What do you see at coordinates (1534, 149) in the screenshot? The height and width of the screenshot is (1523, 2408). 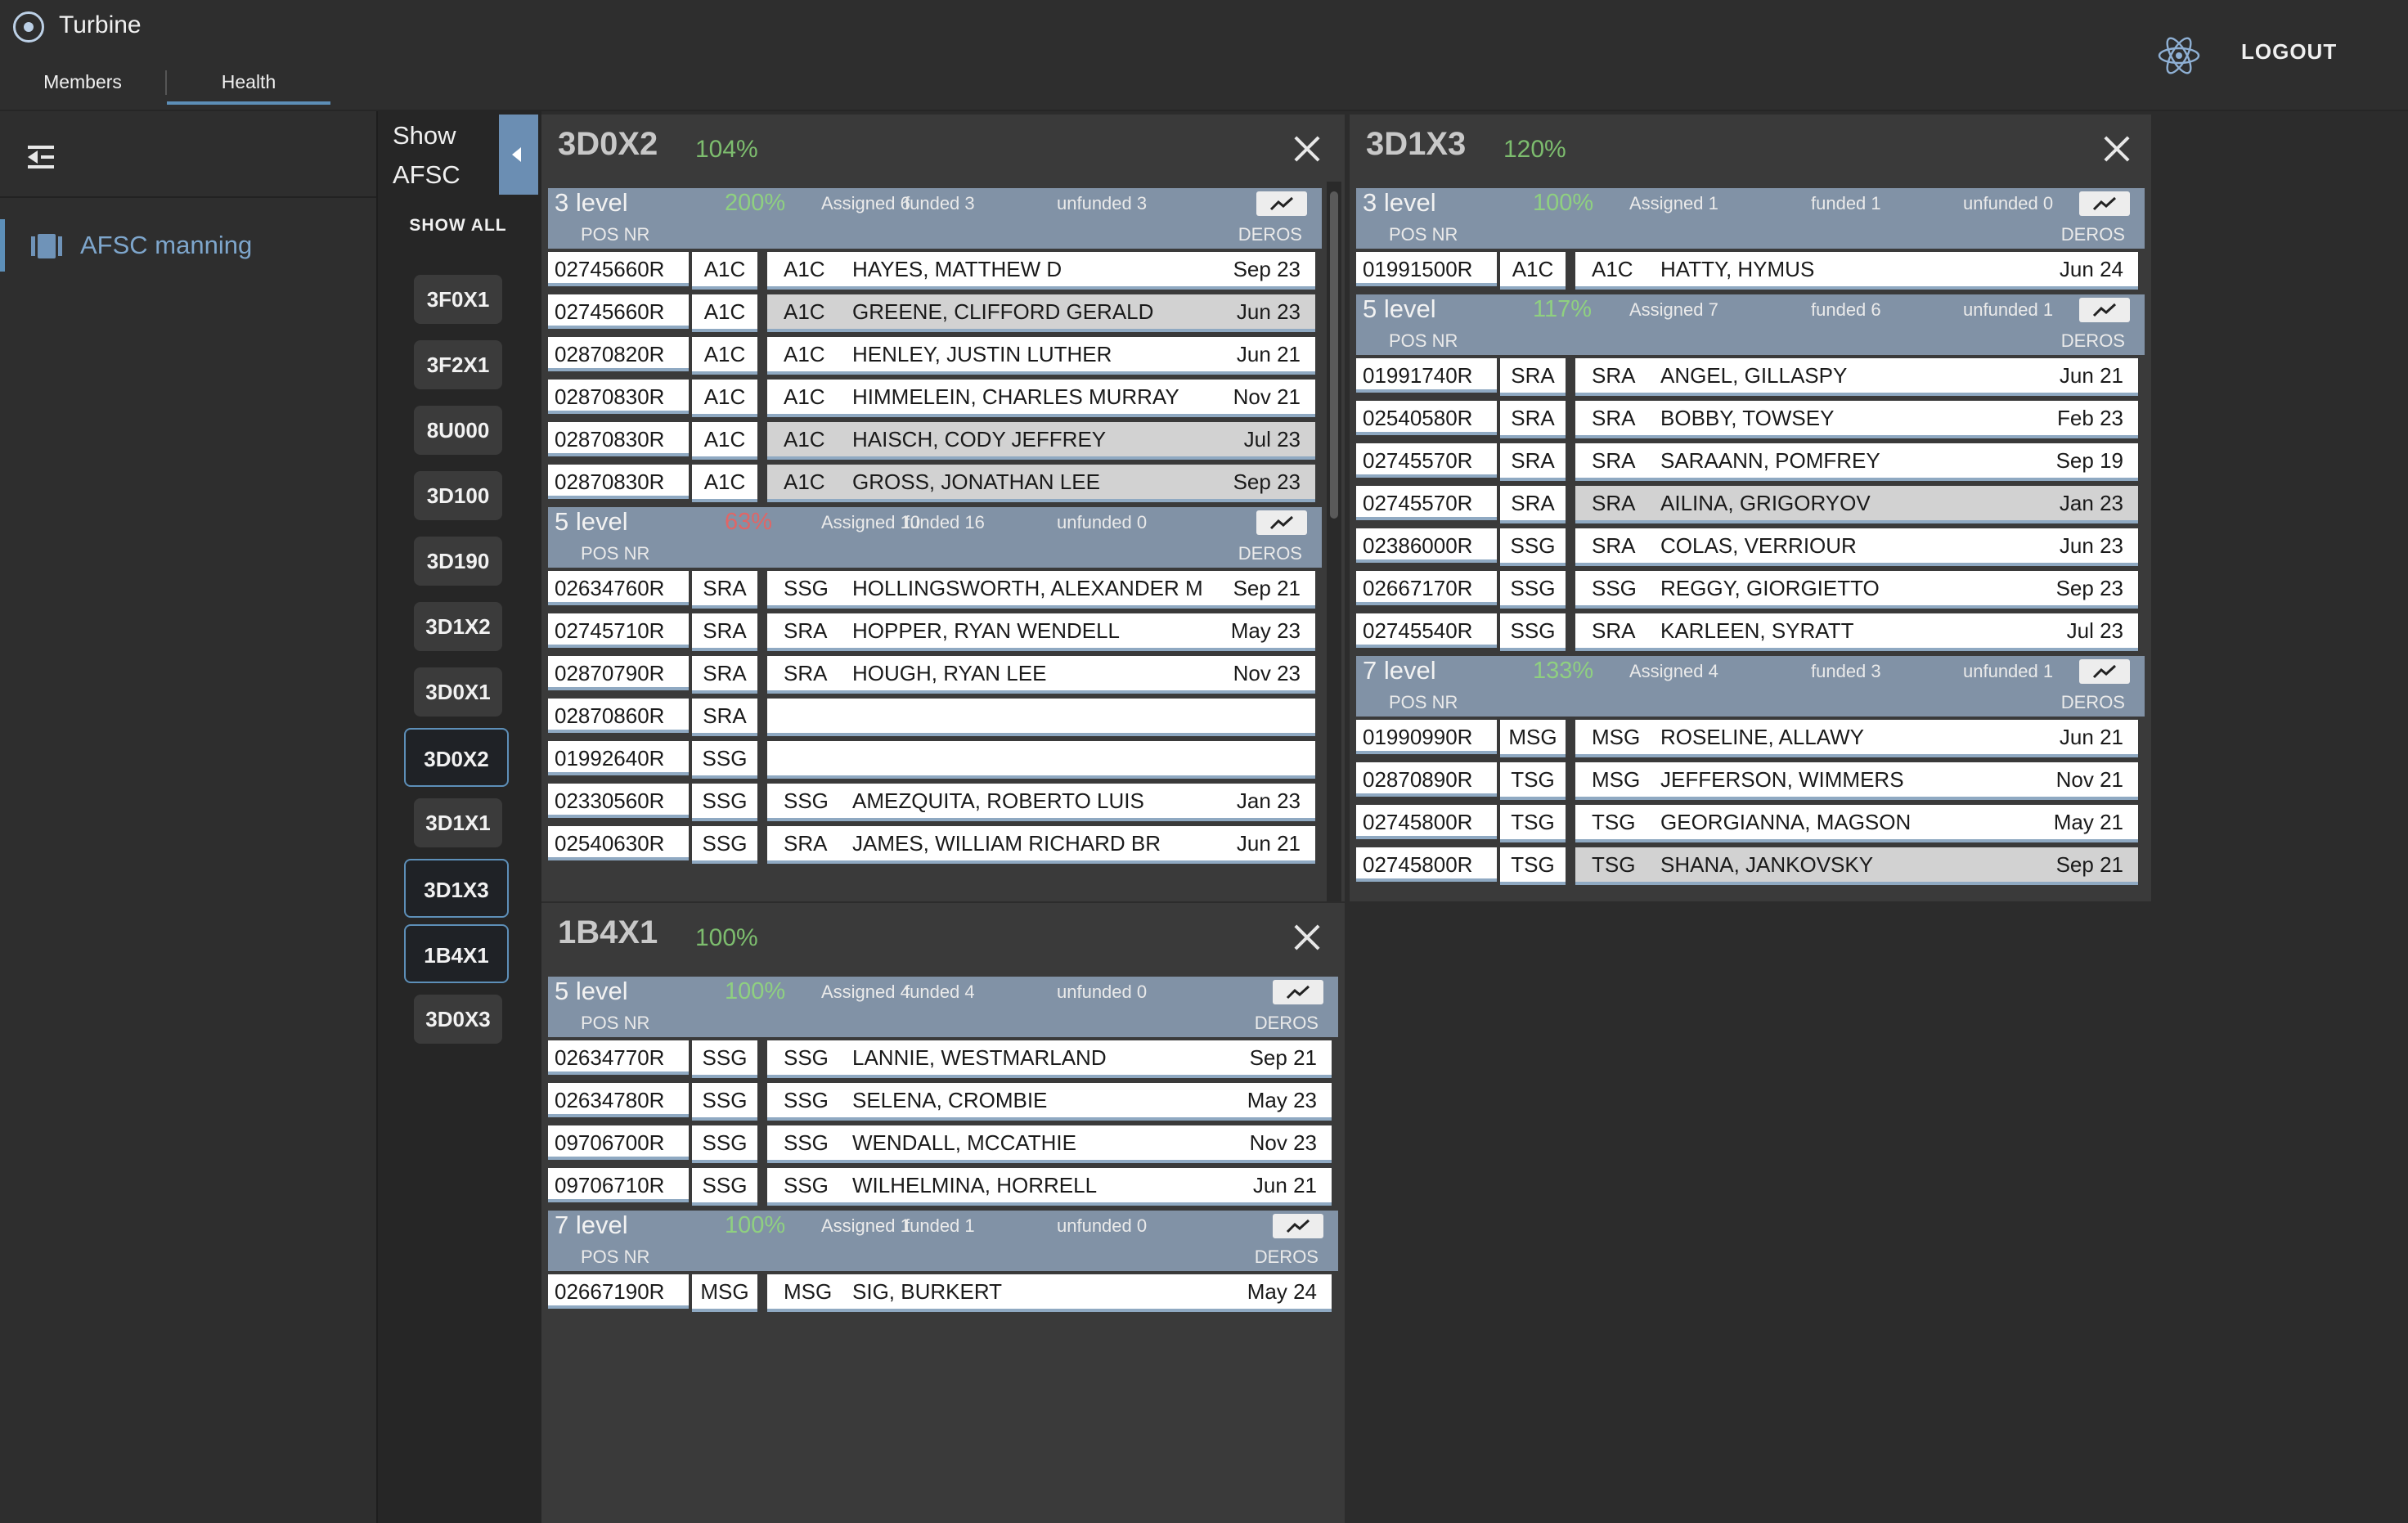 I see `panel-percent: 120%` at bounding box center [1534, 149].